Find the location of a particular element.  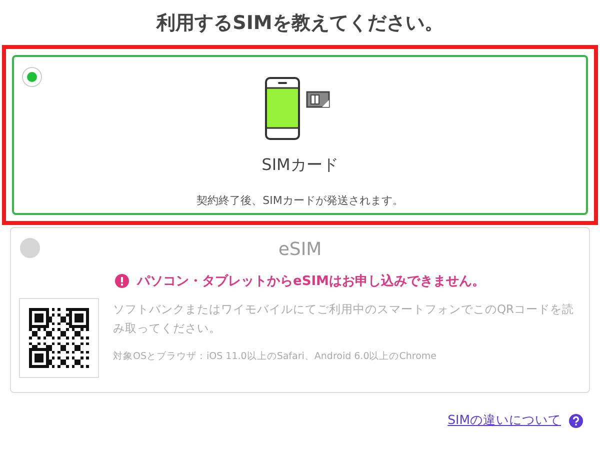

page-title: 利用するSIMを教えてください。 is located at coordinates (299, 23).